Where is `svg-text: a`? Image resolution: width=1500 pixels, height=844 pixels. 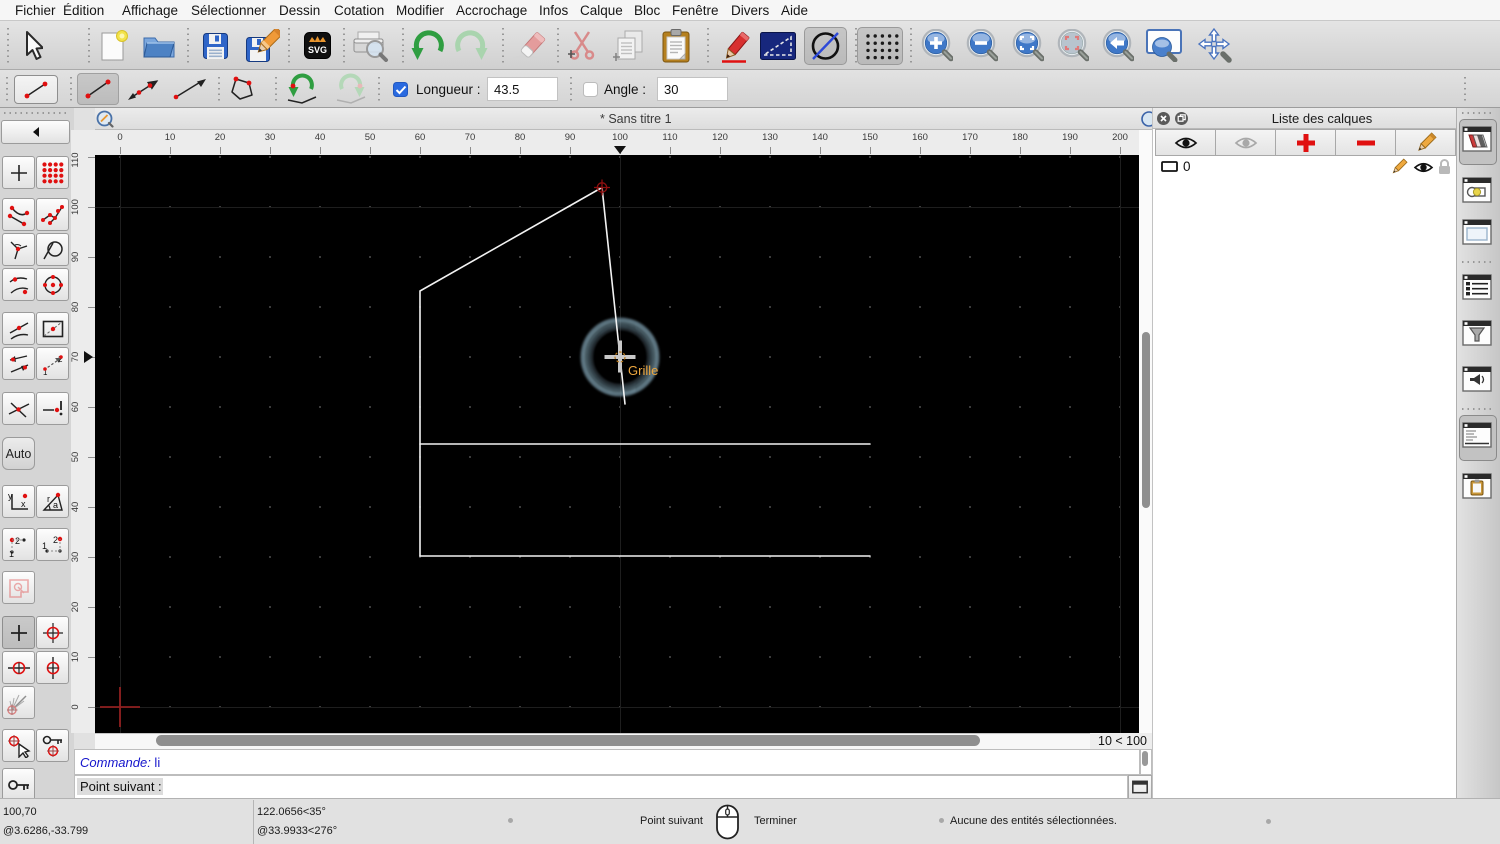
svg-text: a is located at coordinates (55, 505).